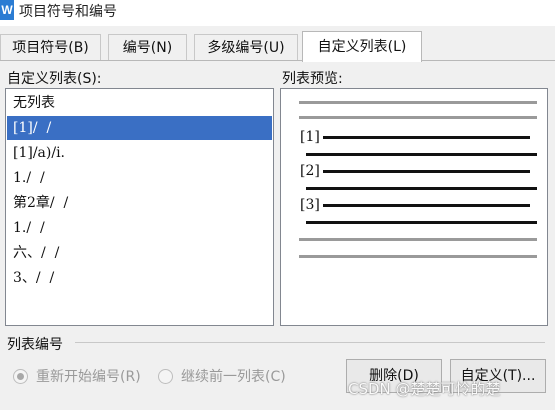  I want to click on restart-numbering-option: 重新开始编号(R), so click(77, 376).